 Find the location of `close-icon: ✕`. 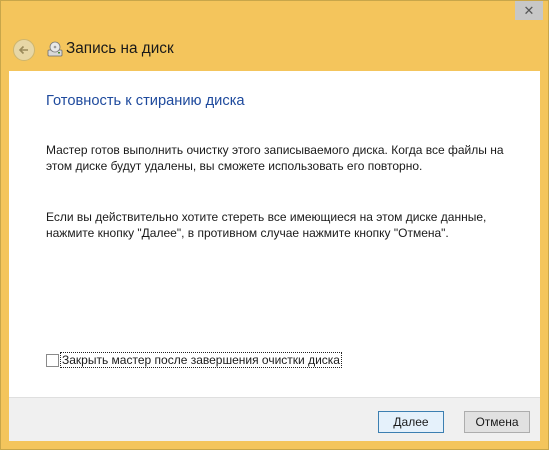

close-icon: ✕ is located at coordinates (529, 10).